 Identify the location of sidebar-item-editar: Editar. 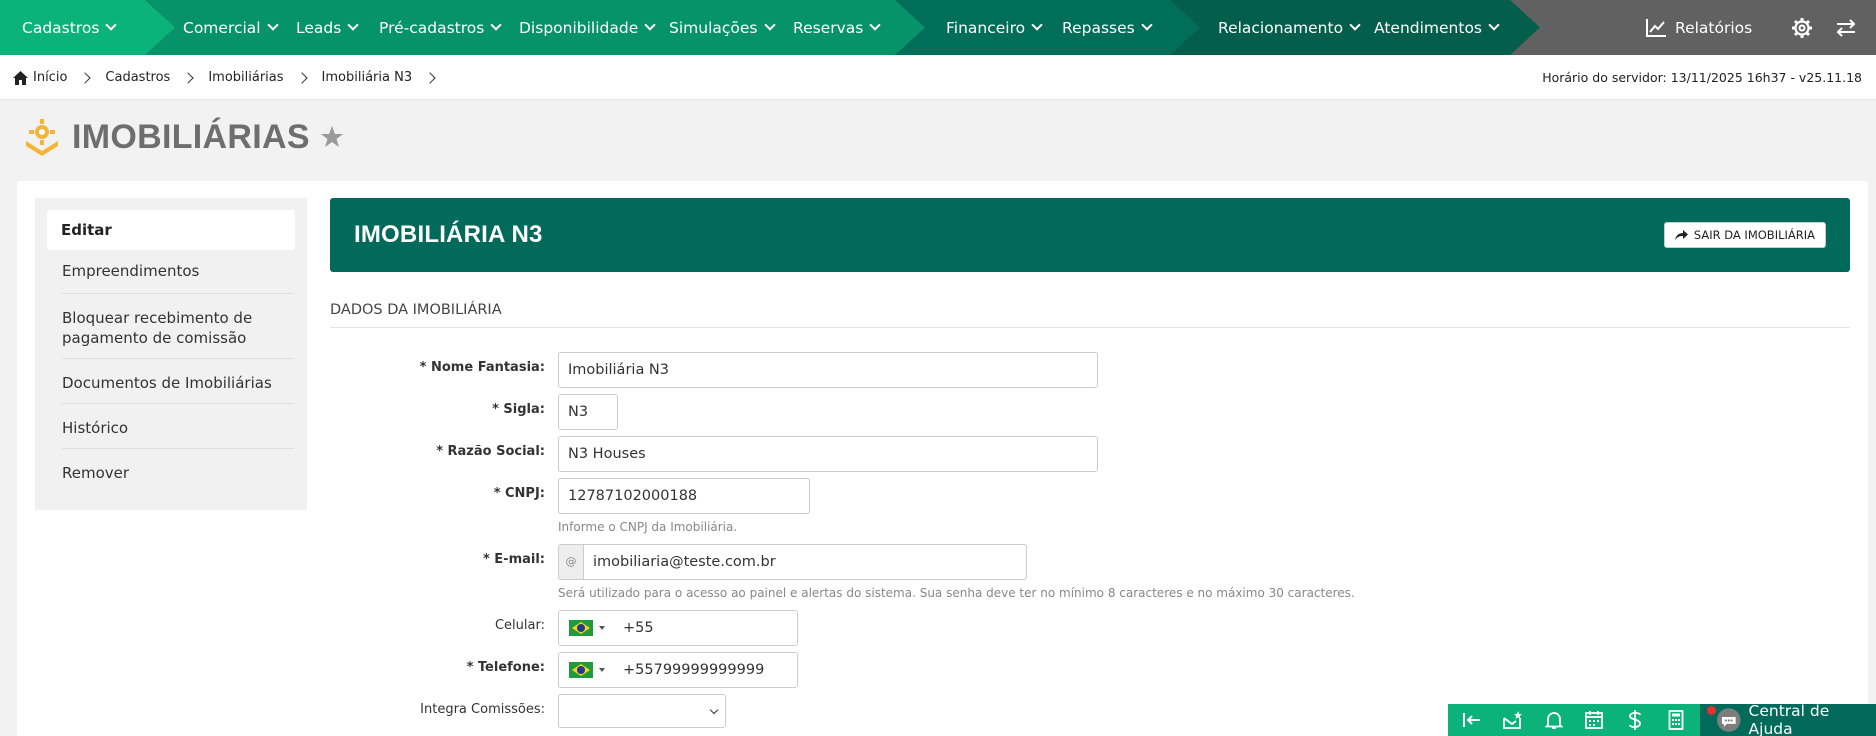
(171, 230).